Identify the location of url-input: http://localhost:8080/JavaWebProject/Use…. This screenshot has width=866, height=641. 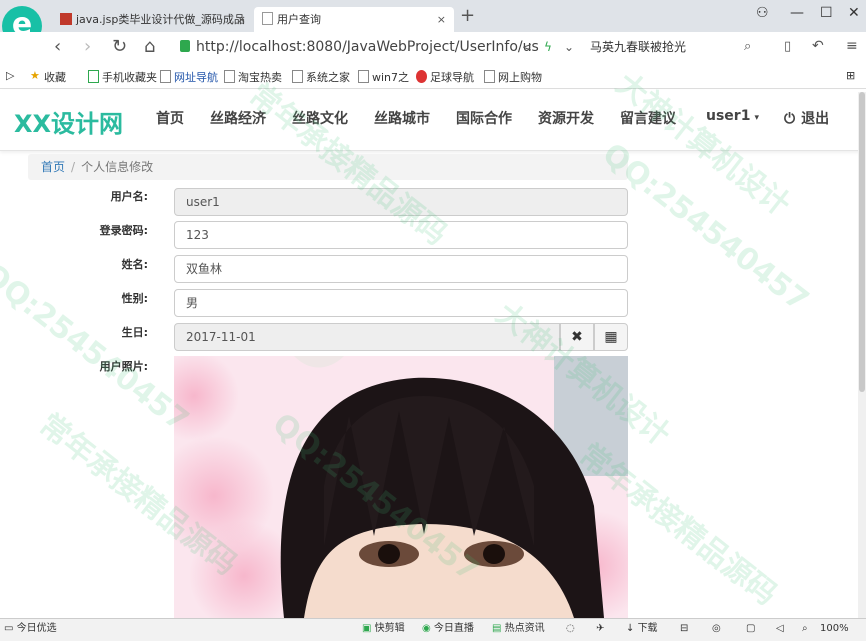
(380, 47).